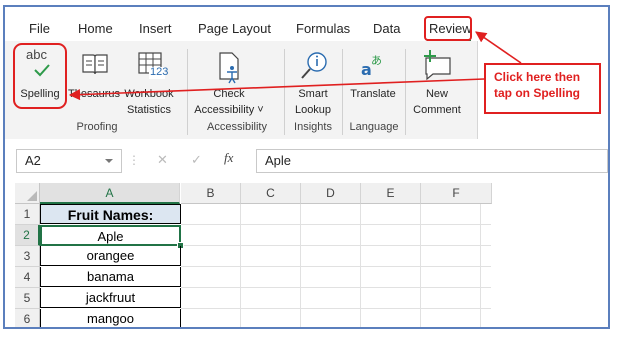 This screenshot has height=338, width=620. Describe the element at coordinates (27, 214) in the screenshot. I see `row-header-1: 1` at that location.